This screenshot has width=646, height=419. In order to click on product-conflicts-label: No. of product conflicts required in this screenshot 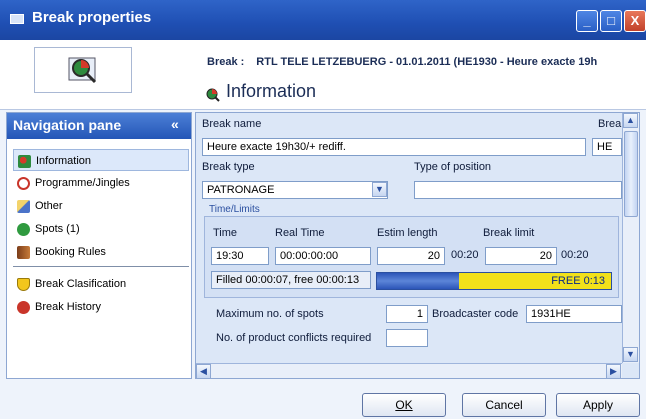, I will do `click(294, 338)`.